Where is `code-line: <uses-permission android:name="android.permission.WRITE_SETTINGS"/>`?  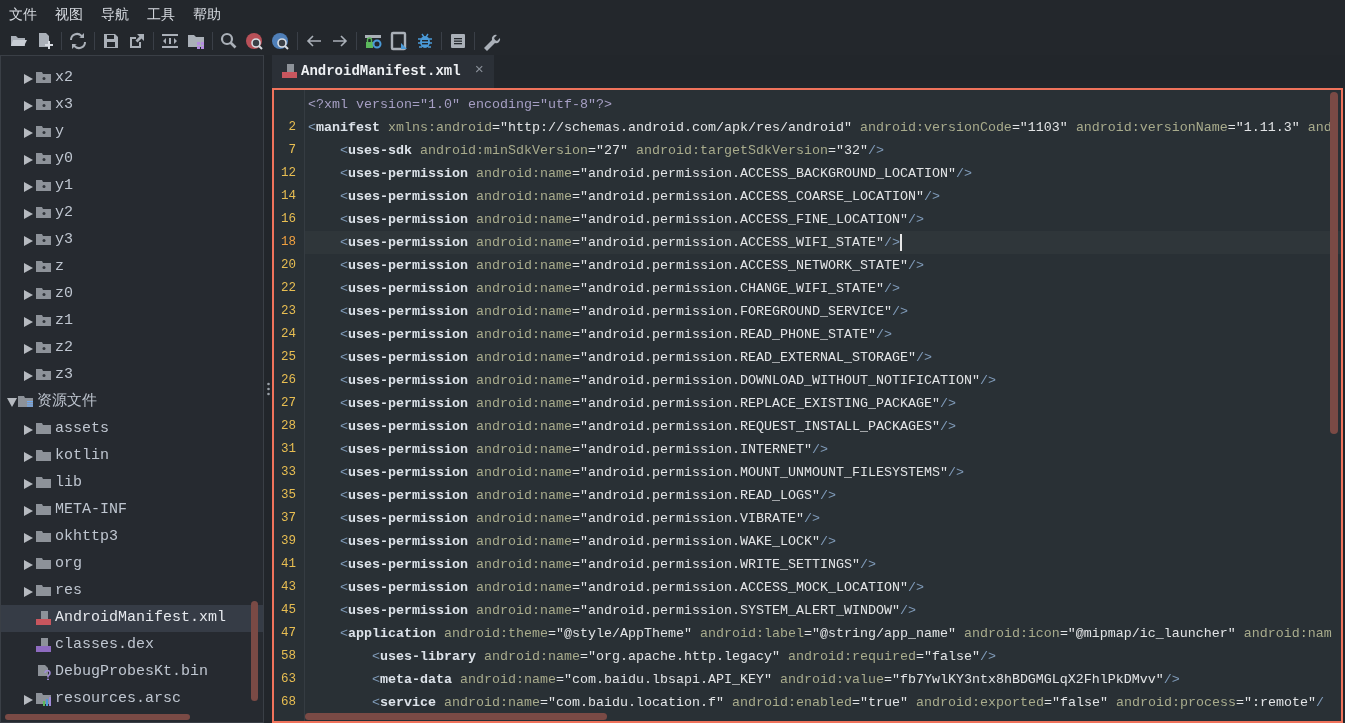 code-line: <uses-permission android:name="android.permission.WRITE_SETTINGS"/> is located at coordinates (608, 565).